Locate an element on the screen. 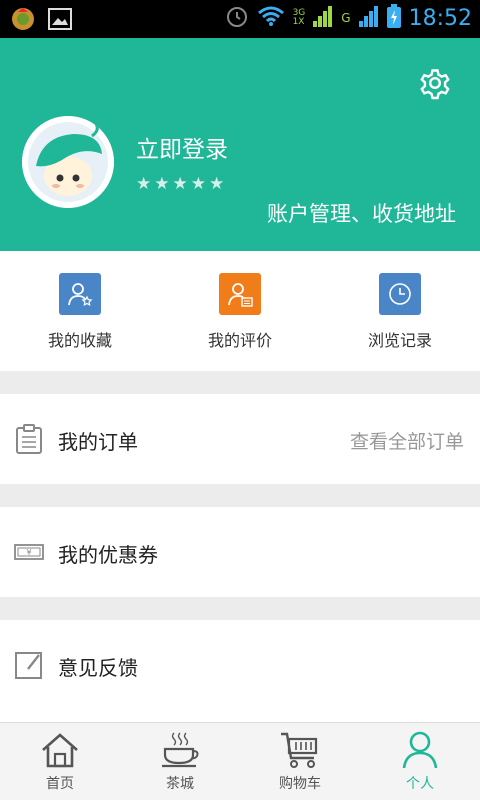  account-management-link: 账户管理、收货地址 is located at coordinates (361, 213).